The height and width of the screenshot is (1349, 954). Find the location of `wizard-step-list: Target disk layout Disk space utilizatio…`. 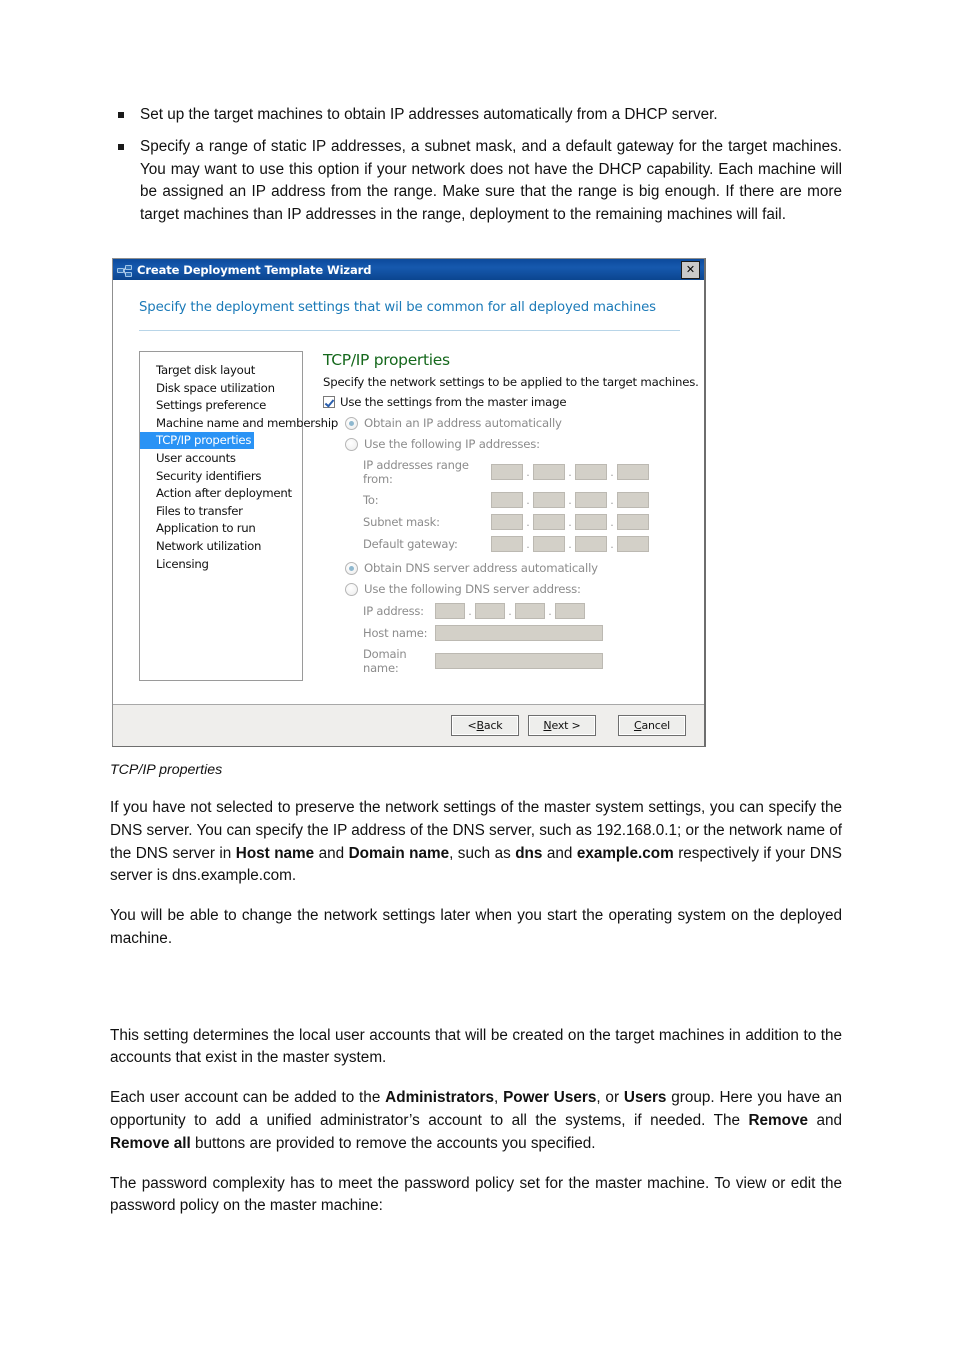

wizard-step-list: Target disk layout Disk space utilizatio… is located at coordinates (238, 516).